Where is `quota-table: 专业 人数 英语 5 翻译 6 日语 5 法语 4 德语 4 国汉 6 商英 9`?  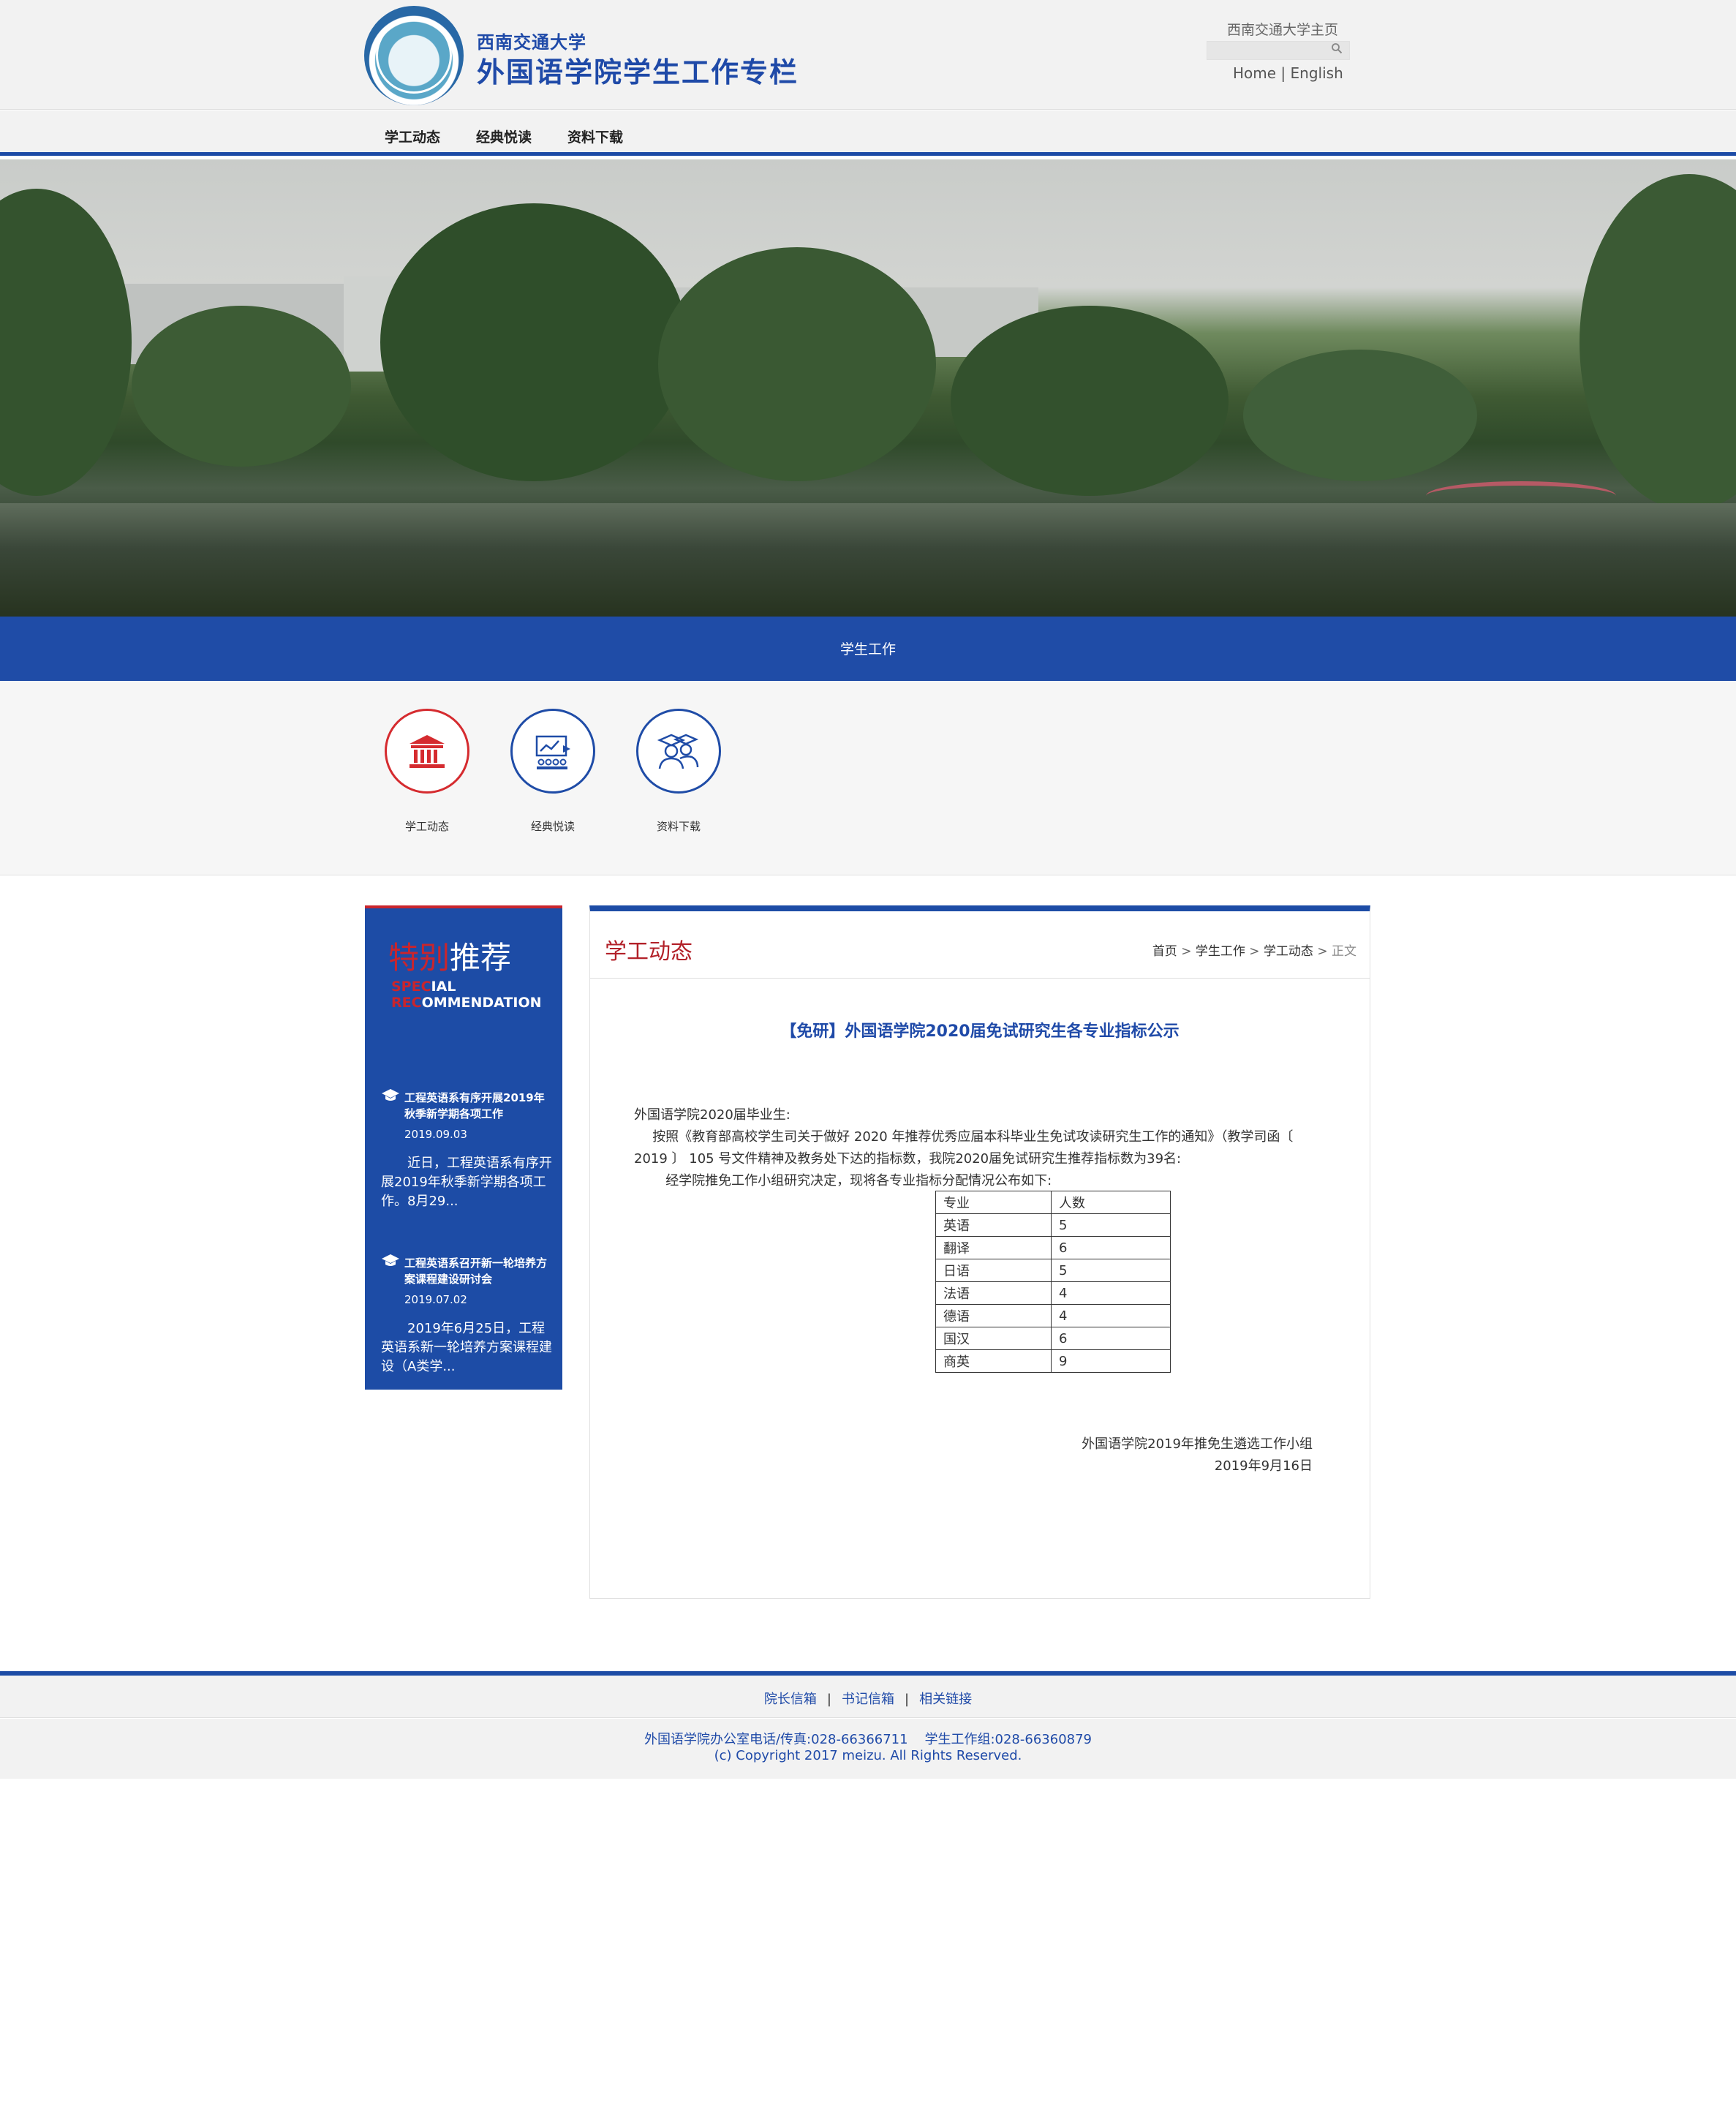
quota-table: 专业 人数 英语 5 翻译 6 日语 5 法语 4 德语 4 国汉 6 商英 9 is located at coordinates (1053, 1282).